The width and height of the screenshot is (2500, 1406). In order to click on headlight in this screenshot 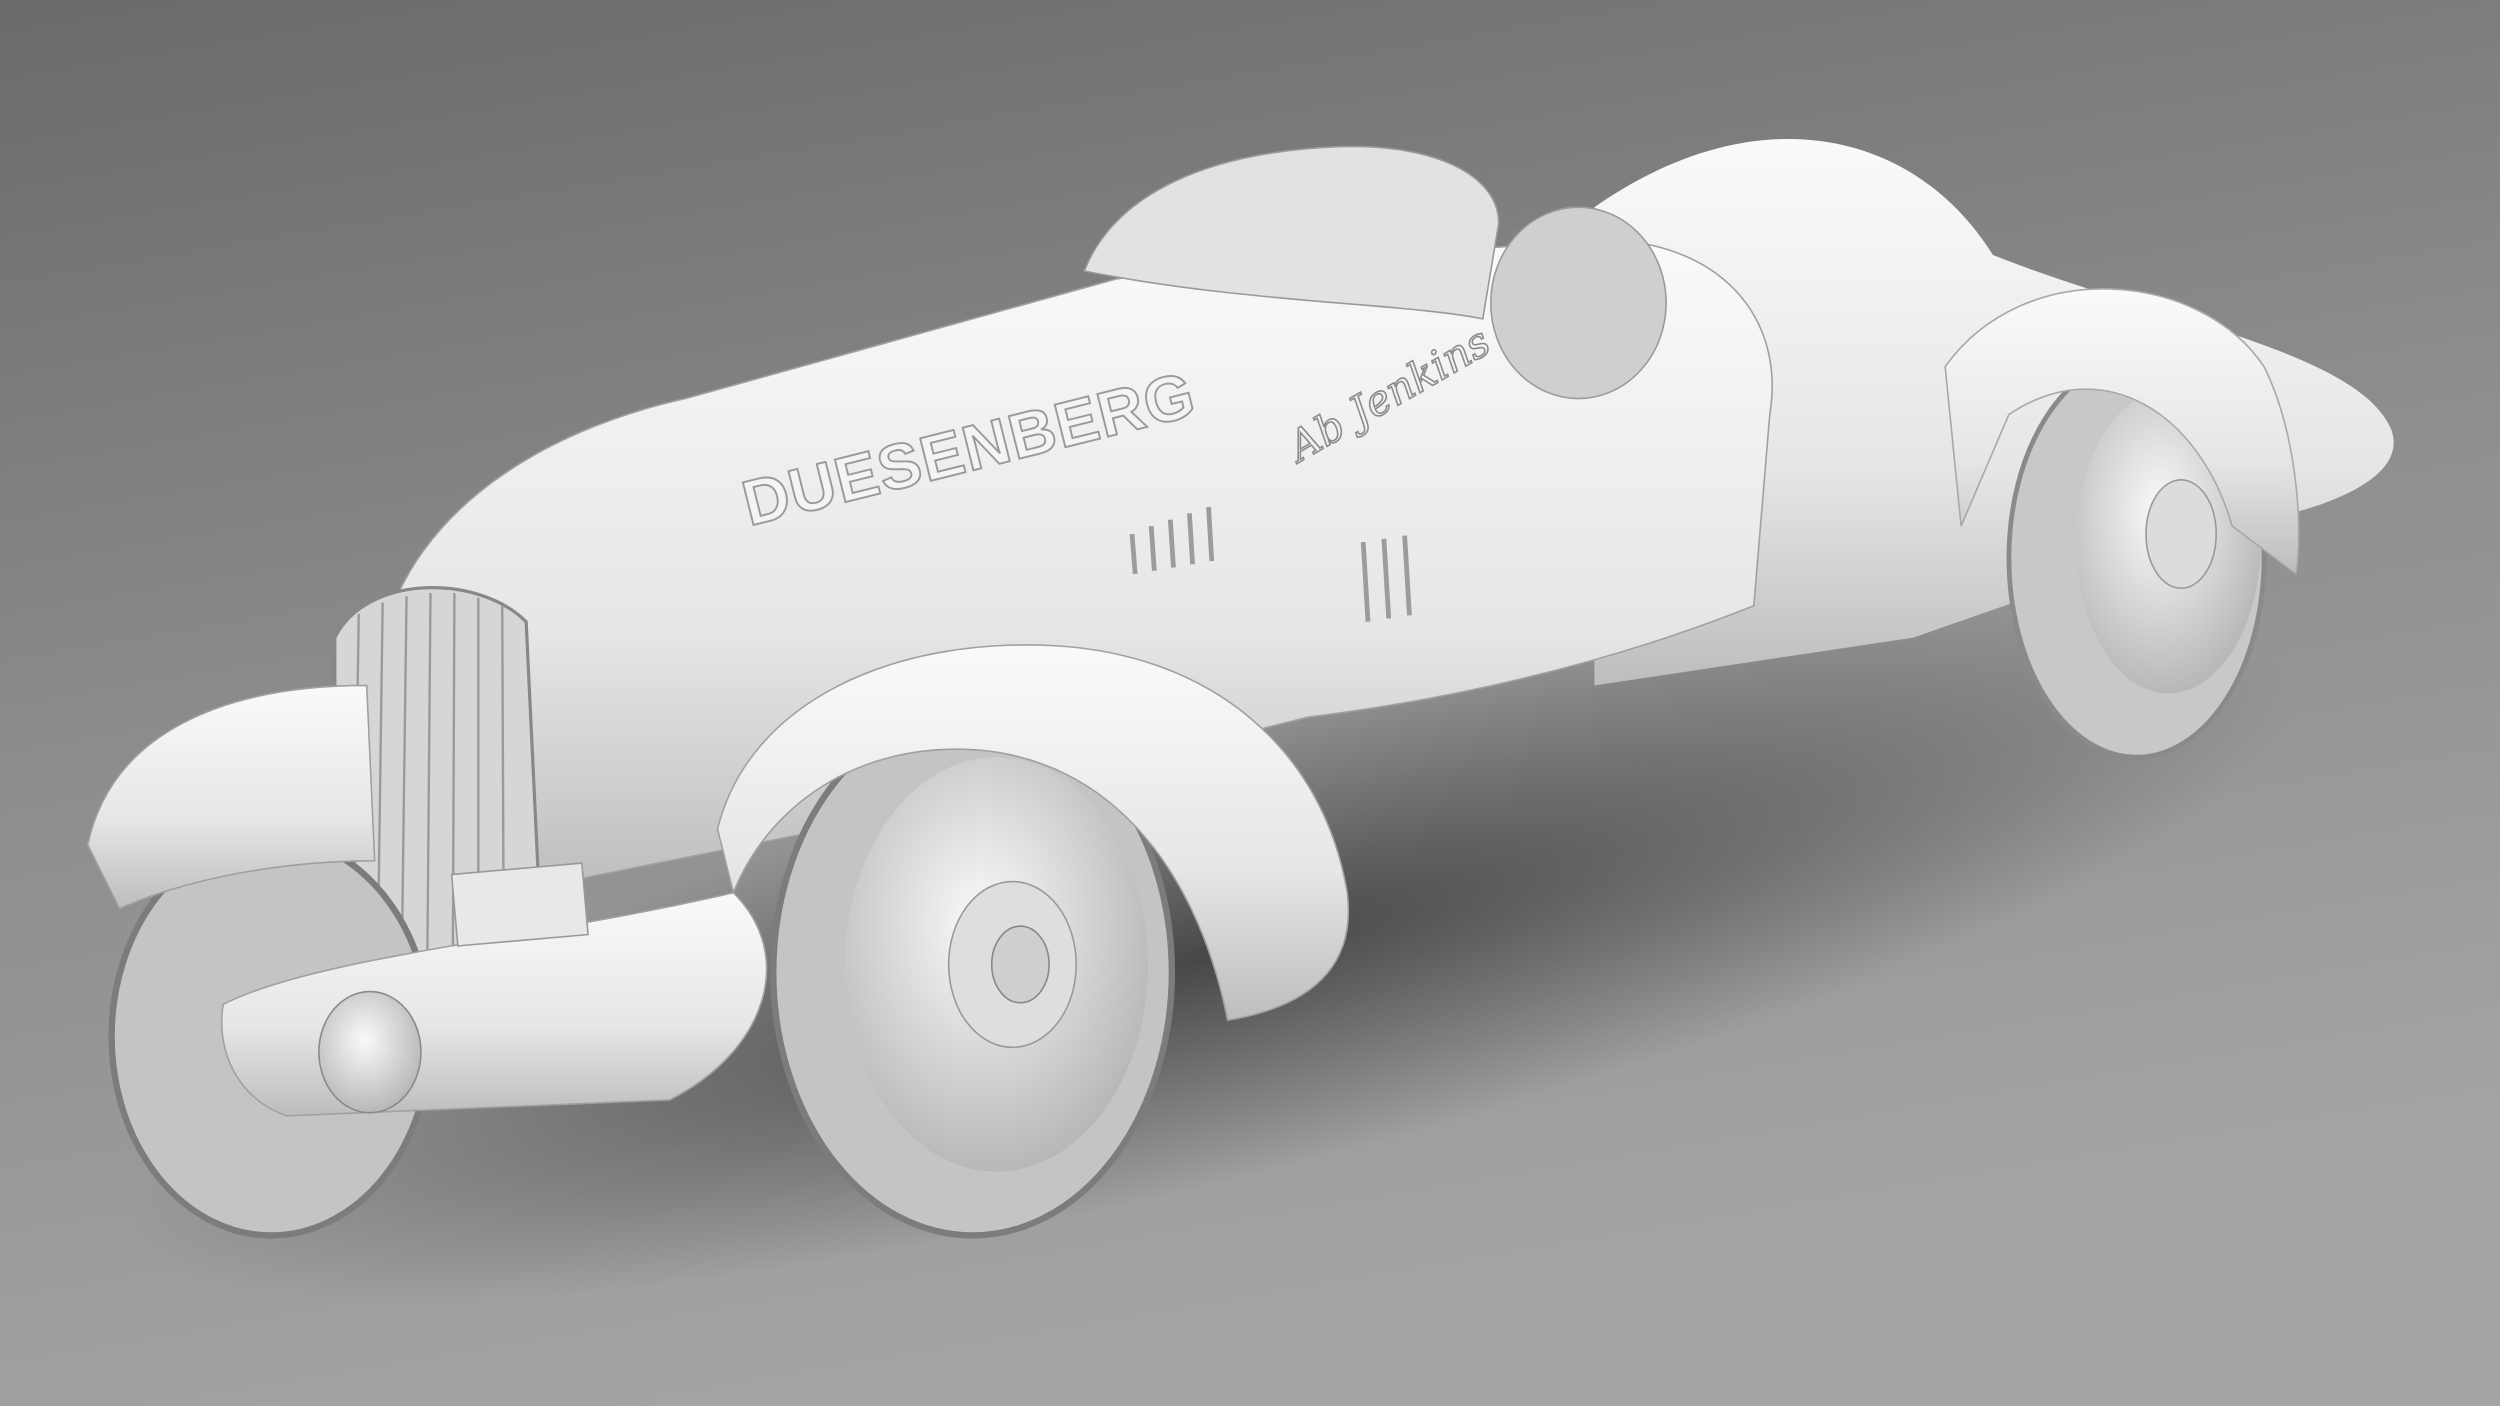, I will do `click(370, 1052)`.